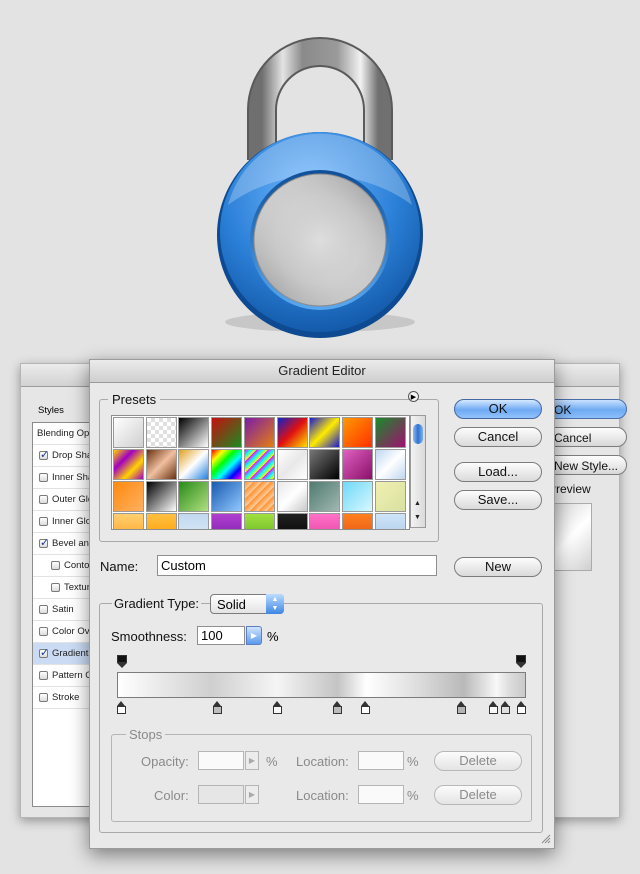 The image size is (640, 874). I want to click on smoothness-dropdown-icon: ▶, so click(254, 635).